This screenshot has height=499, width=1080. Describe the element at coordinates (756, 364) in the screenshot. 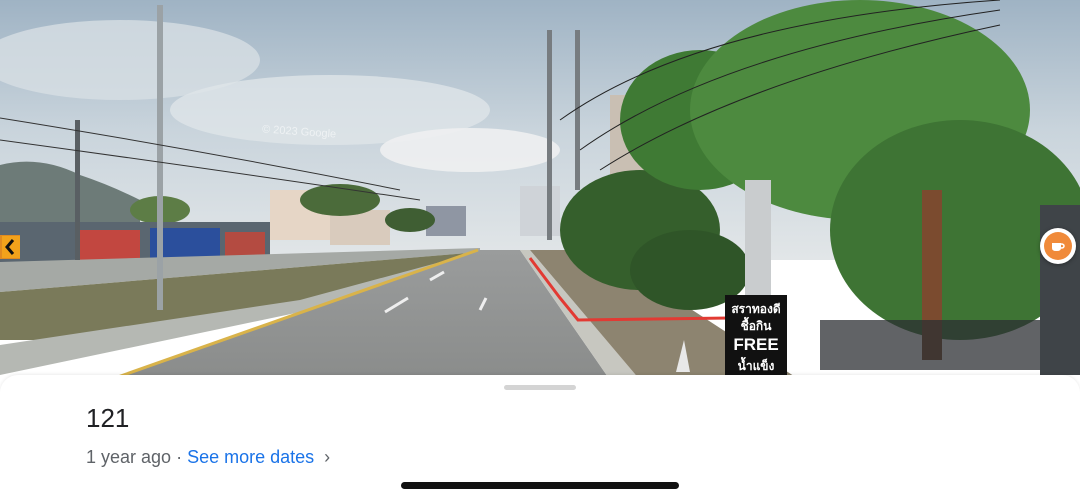

I see `sign-line-4: น้ำแข็ง` at that location.